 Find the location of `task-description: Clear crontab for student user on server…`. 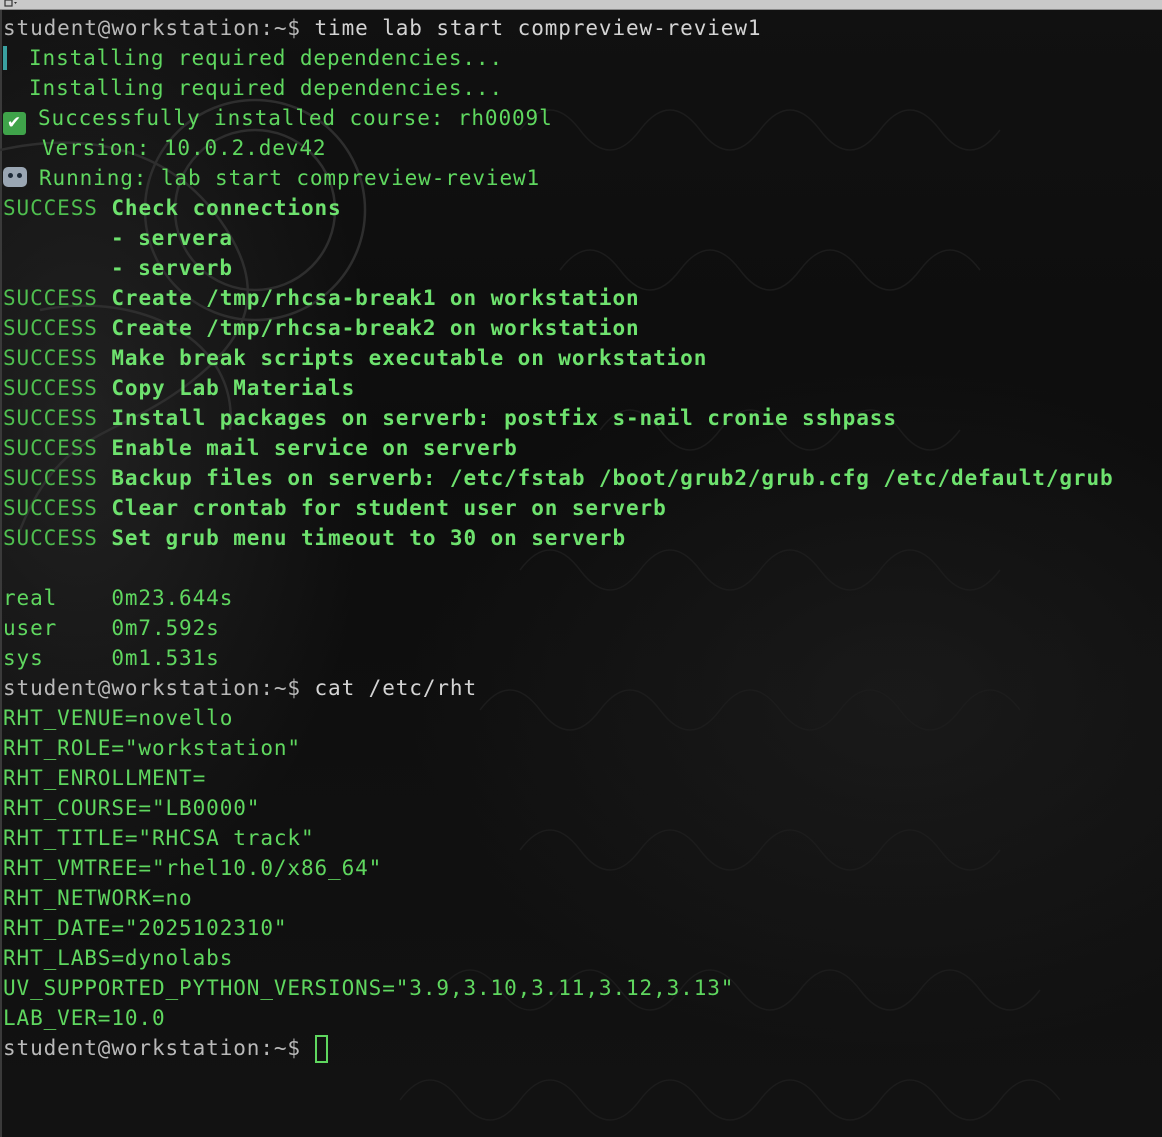

task-description: Clear crontab for student user on server… is located at coordinates (389, 508).